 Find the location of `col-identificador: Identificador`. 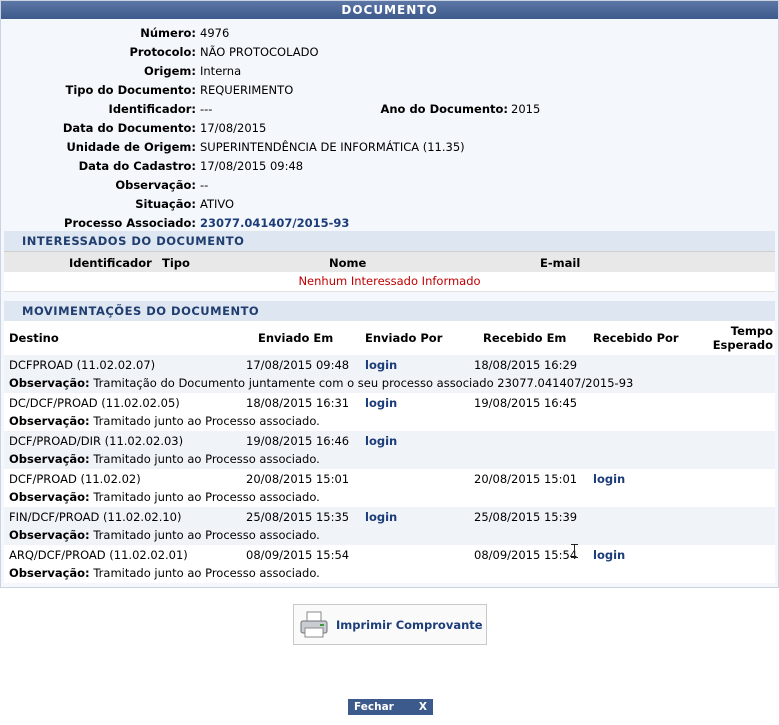

col-identificador: Identificador is located at coordinates (110, 263).